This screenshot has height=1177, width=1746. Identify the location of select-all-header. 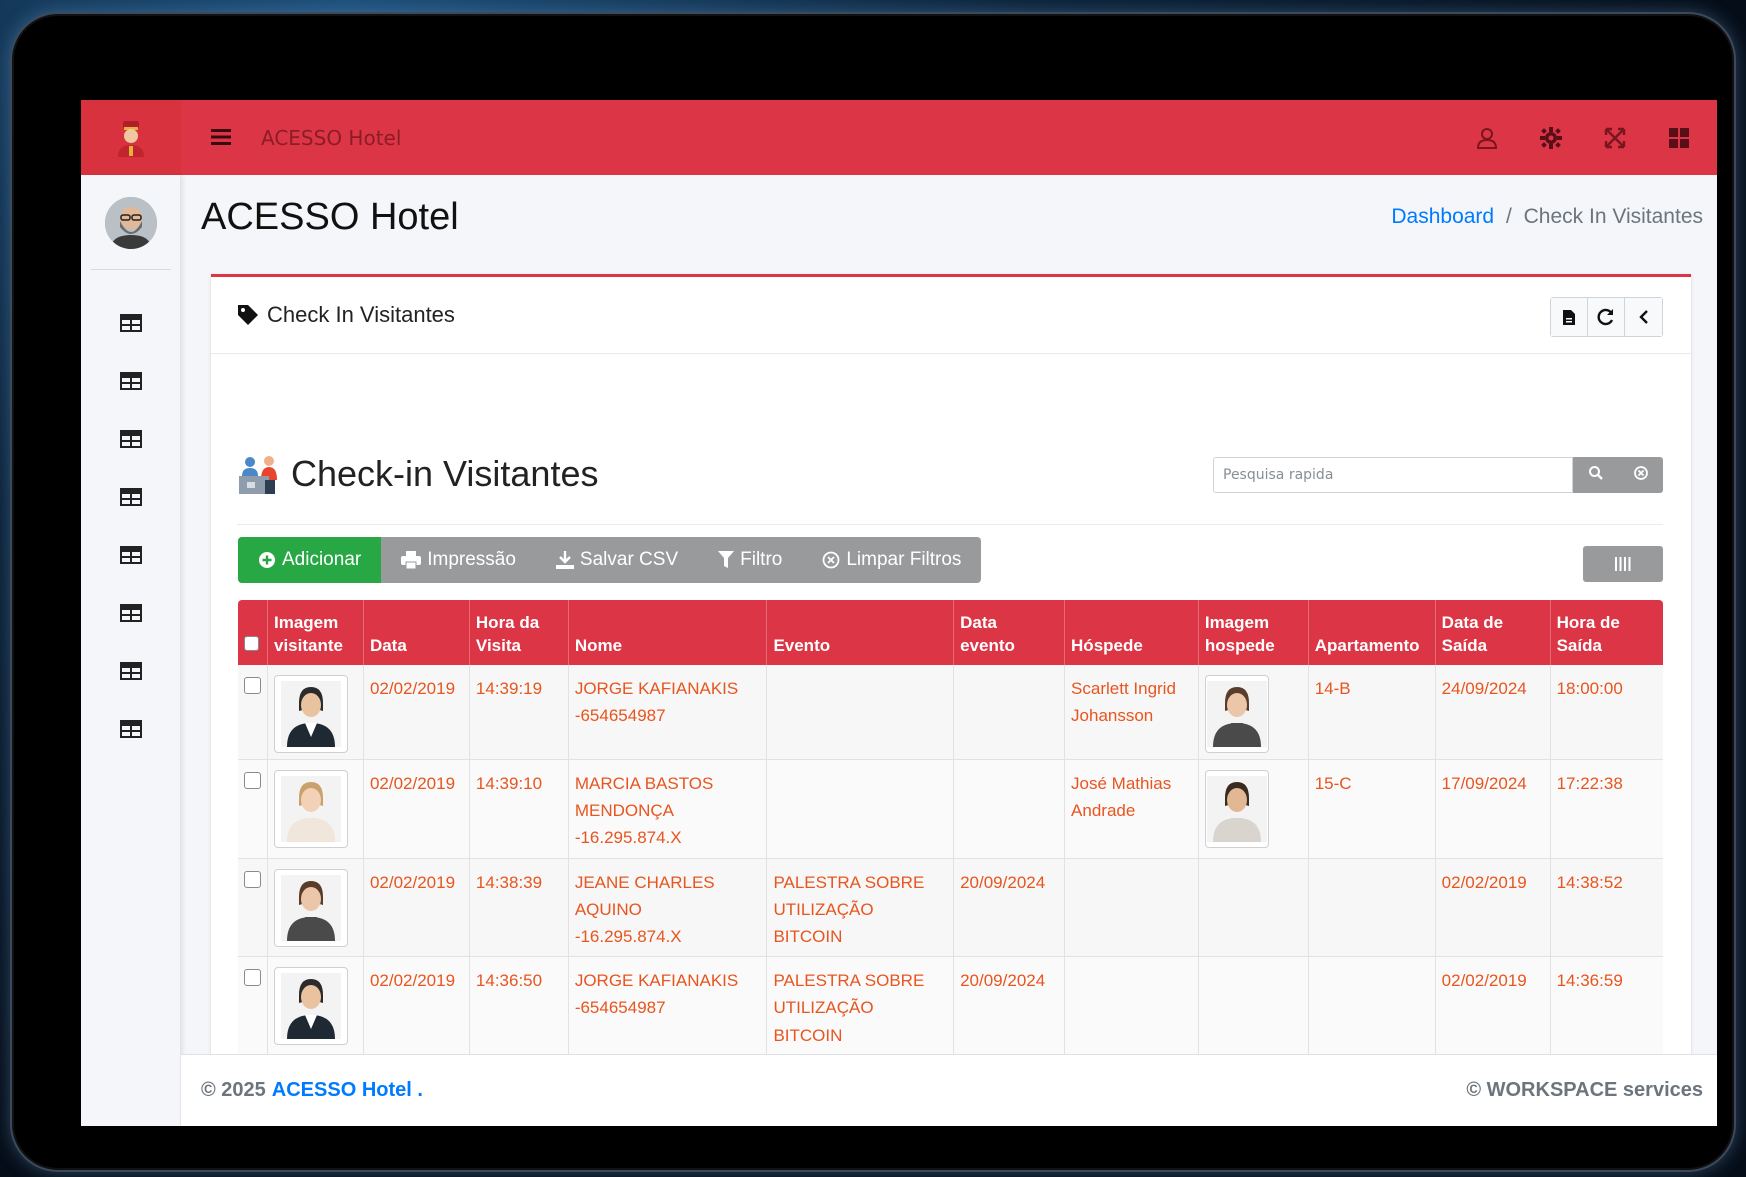
(253, 632).